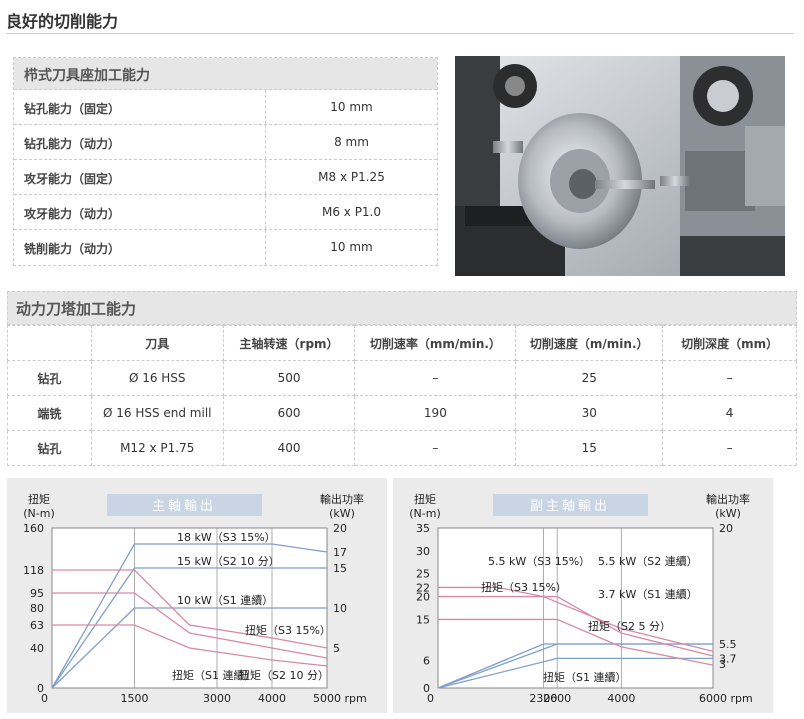  What do you see at coordinates (351, 177) in the screenshot?
I see `spec-value: M8 x P1.25` at bounding box center [351, 177].